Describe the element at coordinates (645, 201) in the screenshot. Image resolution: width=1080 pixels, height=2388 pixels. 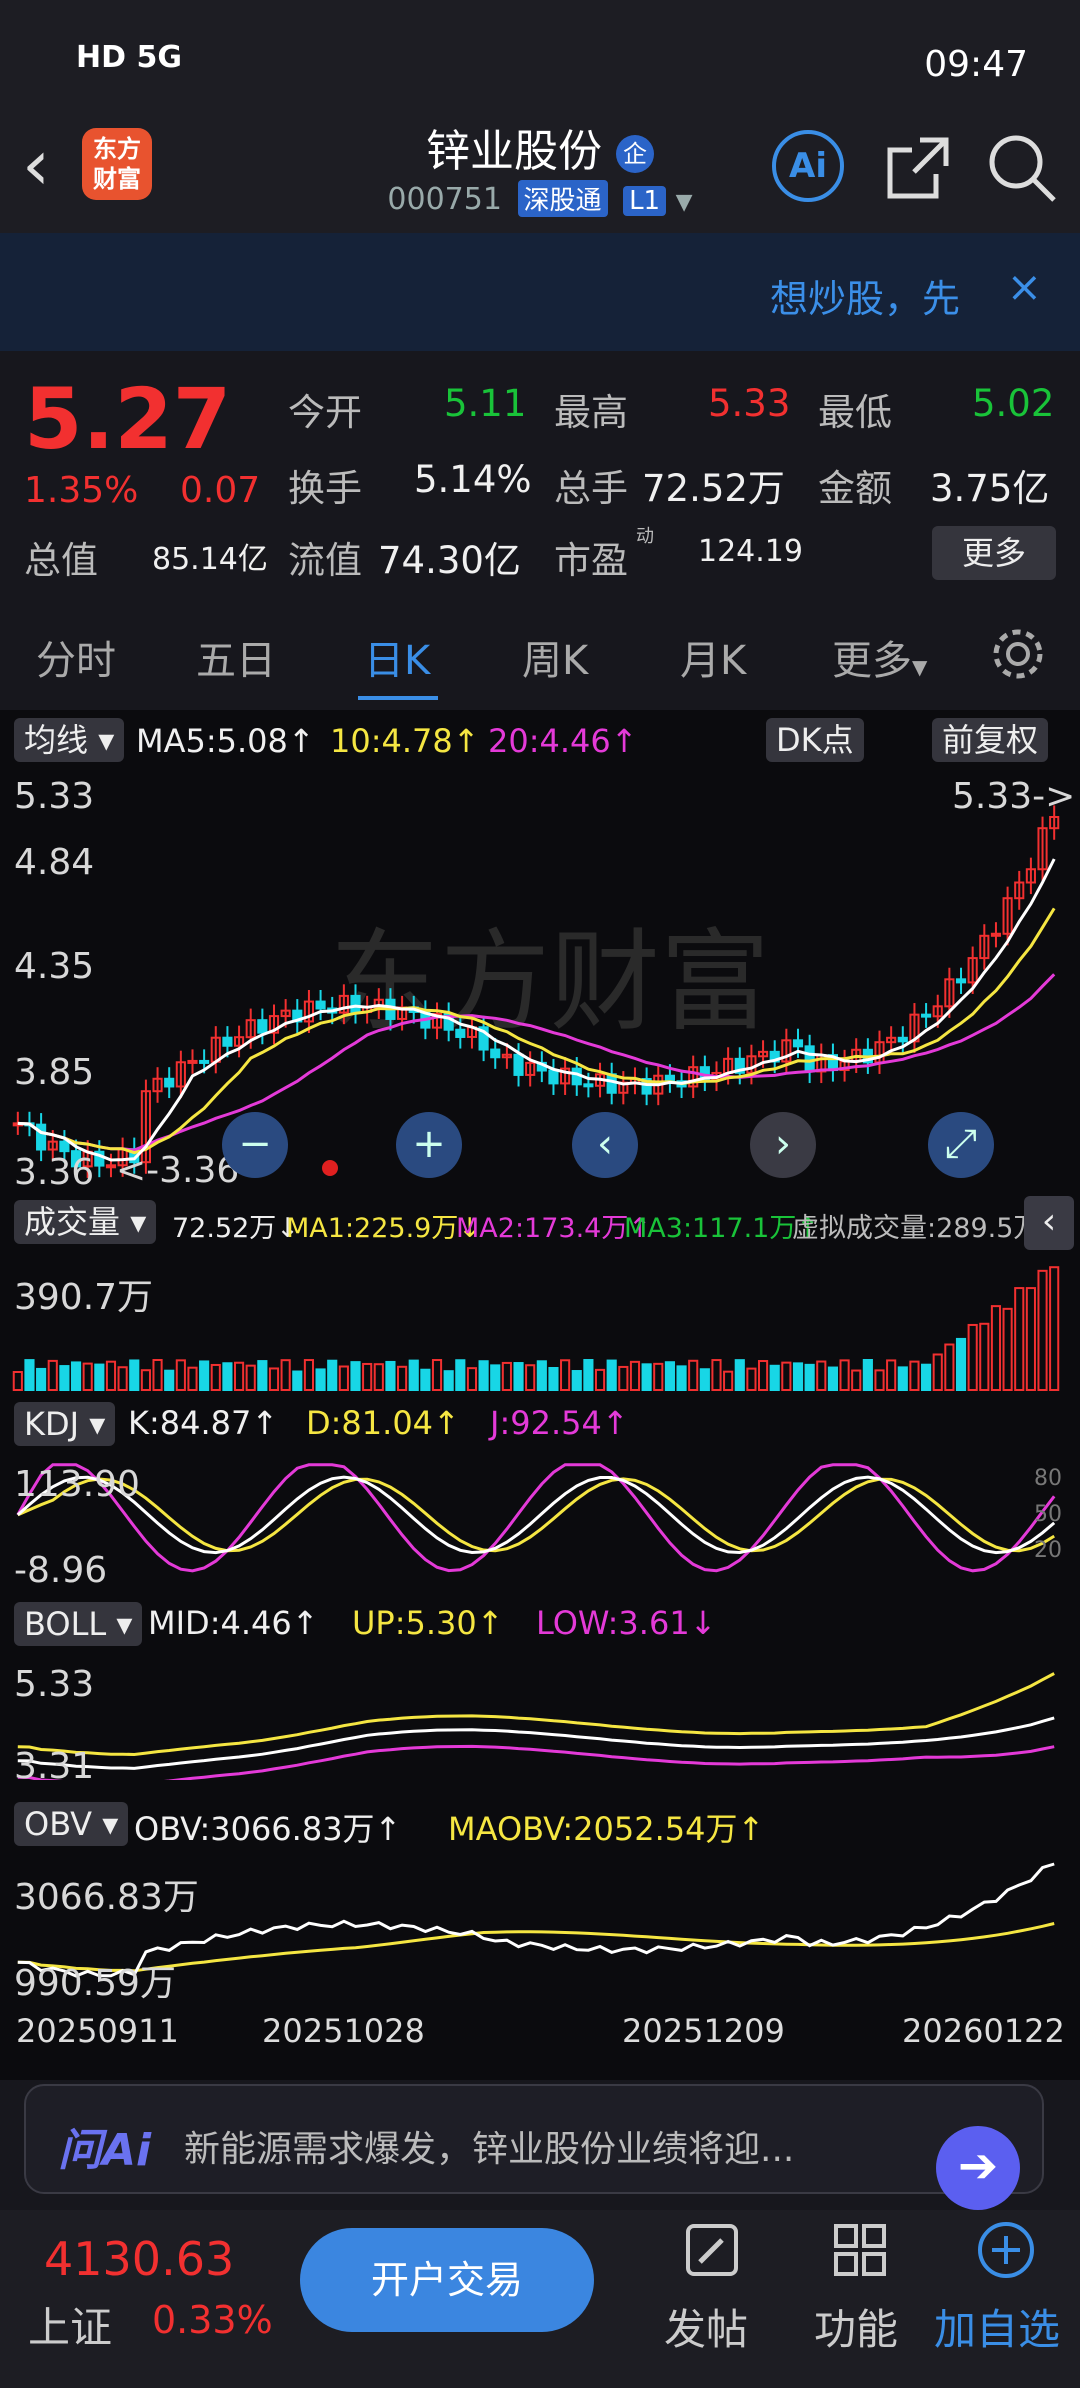
I see `level-tag: L1` at that location.